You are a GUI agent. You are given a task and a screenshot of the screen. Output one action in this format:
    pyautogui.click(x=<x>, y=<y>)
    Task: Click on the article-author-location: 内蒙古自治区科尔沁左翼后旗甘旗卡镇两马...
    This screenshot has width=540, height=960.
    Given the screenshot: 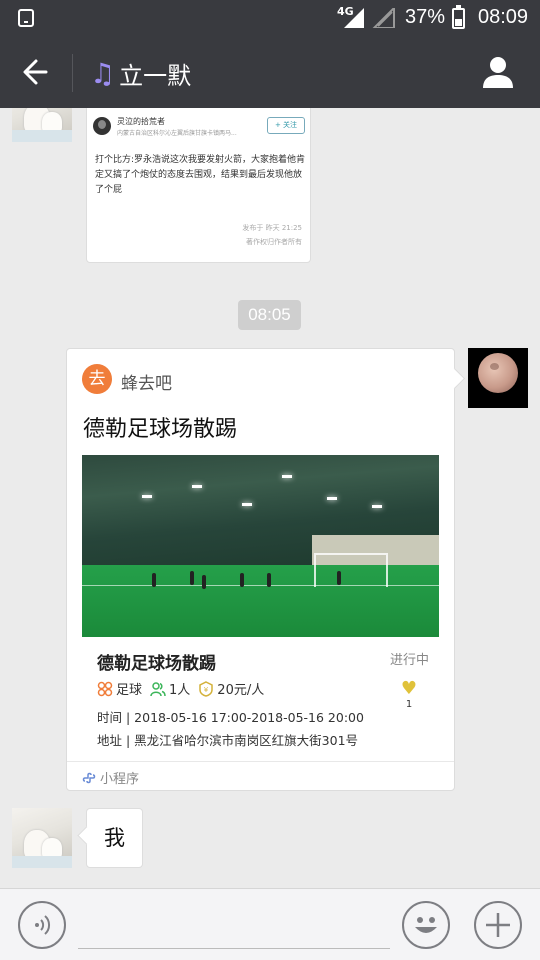 What is the action you would take?
    pyautogui.click(x=177, y=133)
    